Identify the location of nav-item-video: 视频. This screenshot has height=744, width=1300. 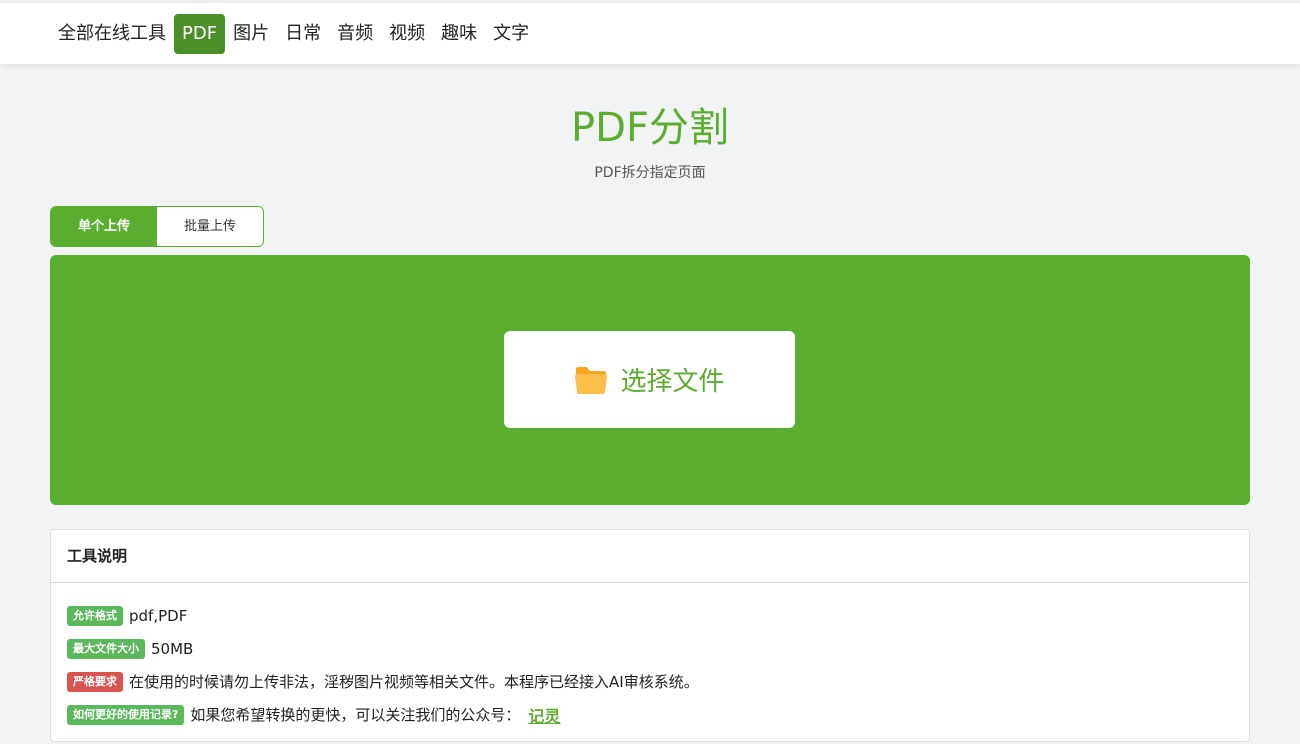
(407, 34).